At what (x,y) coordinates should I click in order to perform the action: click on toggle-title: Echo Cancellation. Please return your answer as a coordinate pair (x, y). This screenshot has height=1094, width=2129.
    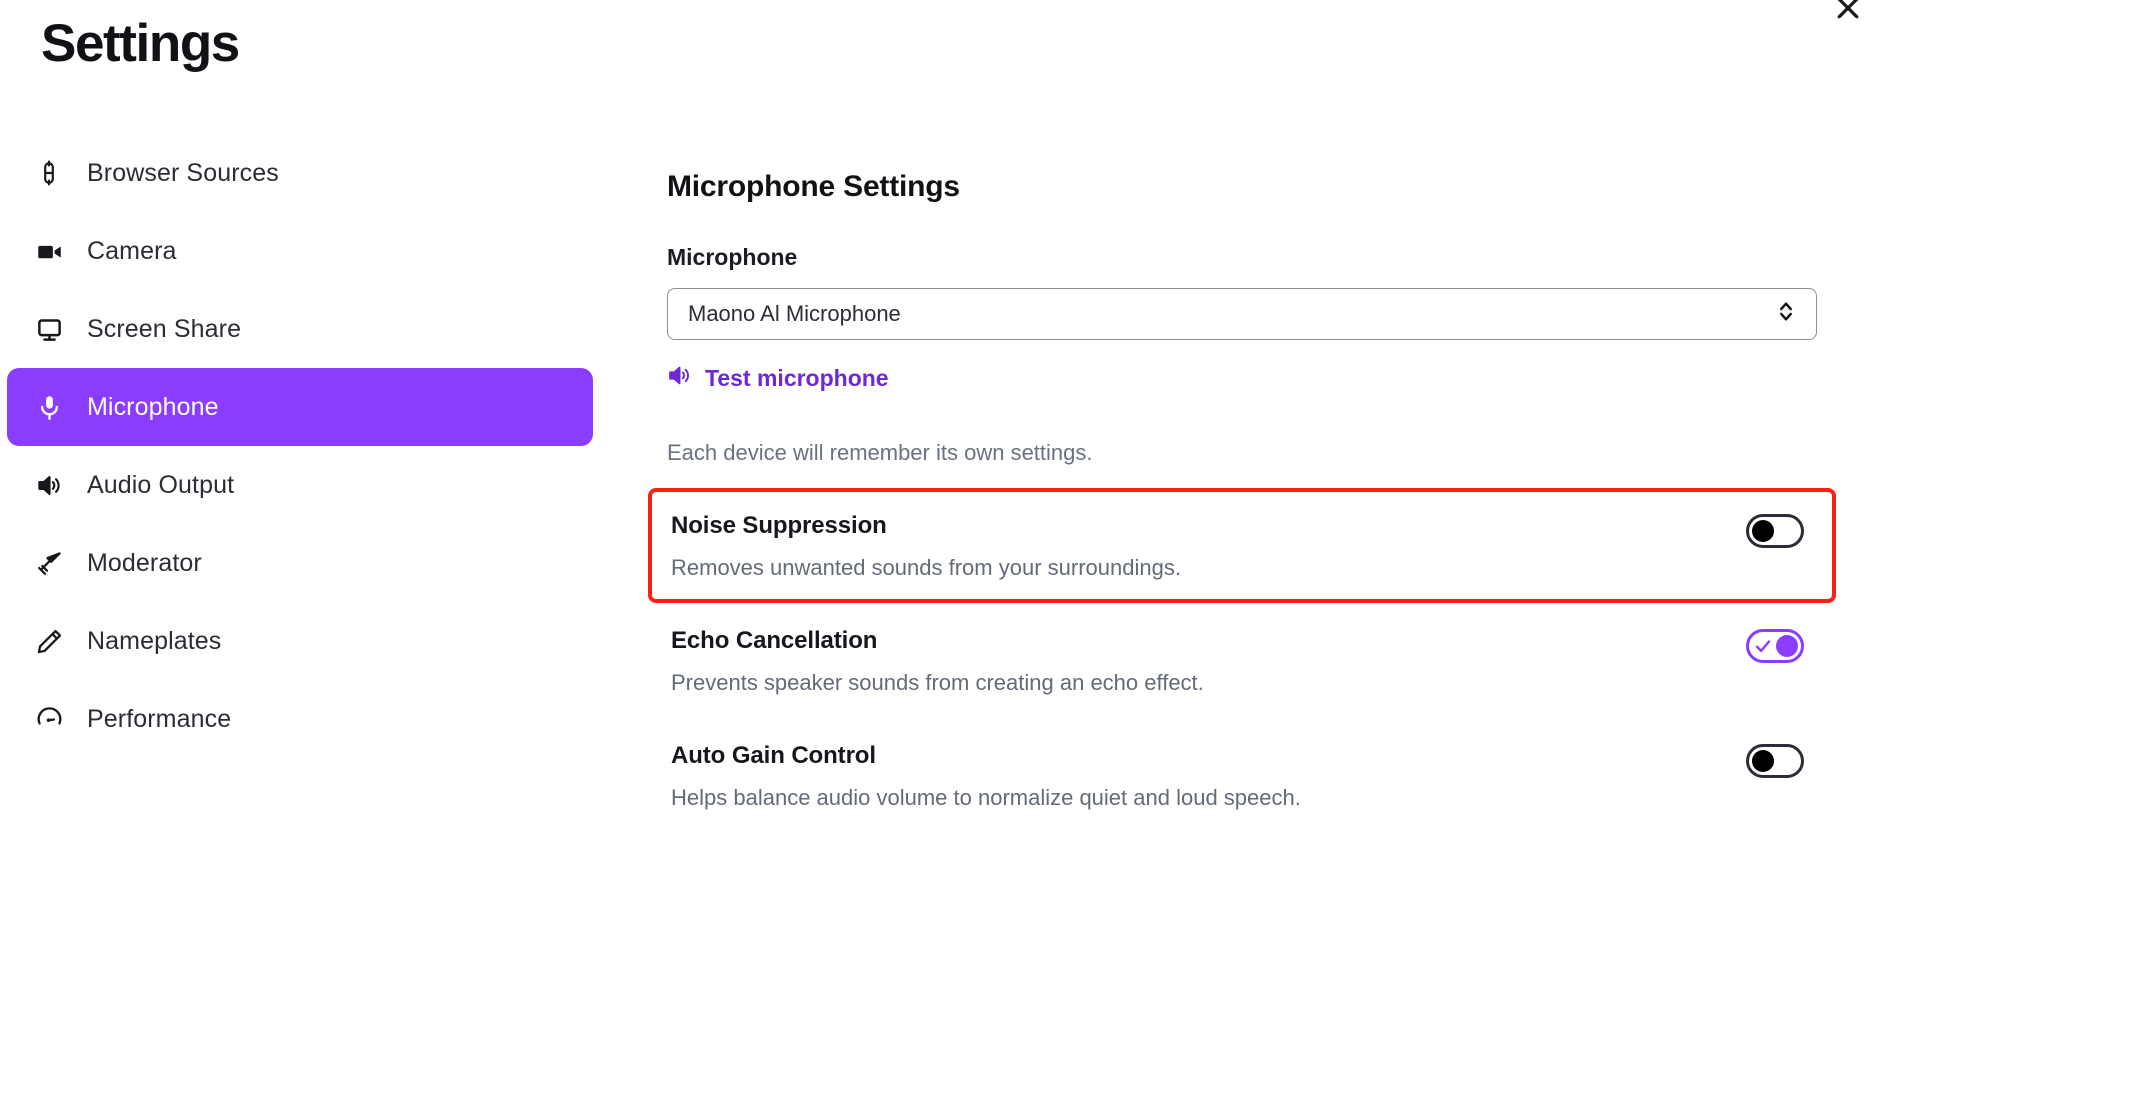
    Looking at the image, I should click on (774, 640).